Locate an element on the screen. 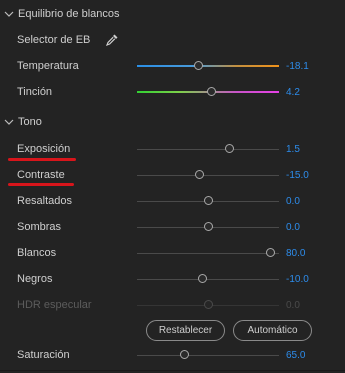 This screenshot has height=373, width=345. shadows-slider-thumb is located at coordinates (208, 226).